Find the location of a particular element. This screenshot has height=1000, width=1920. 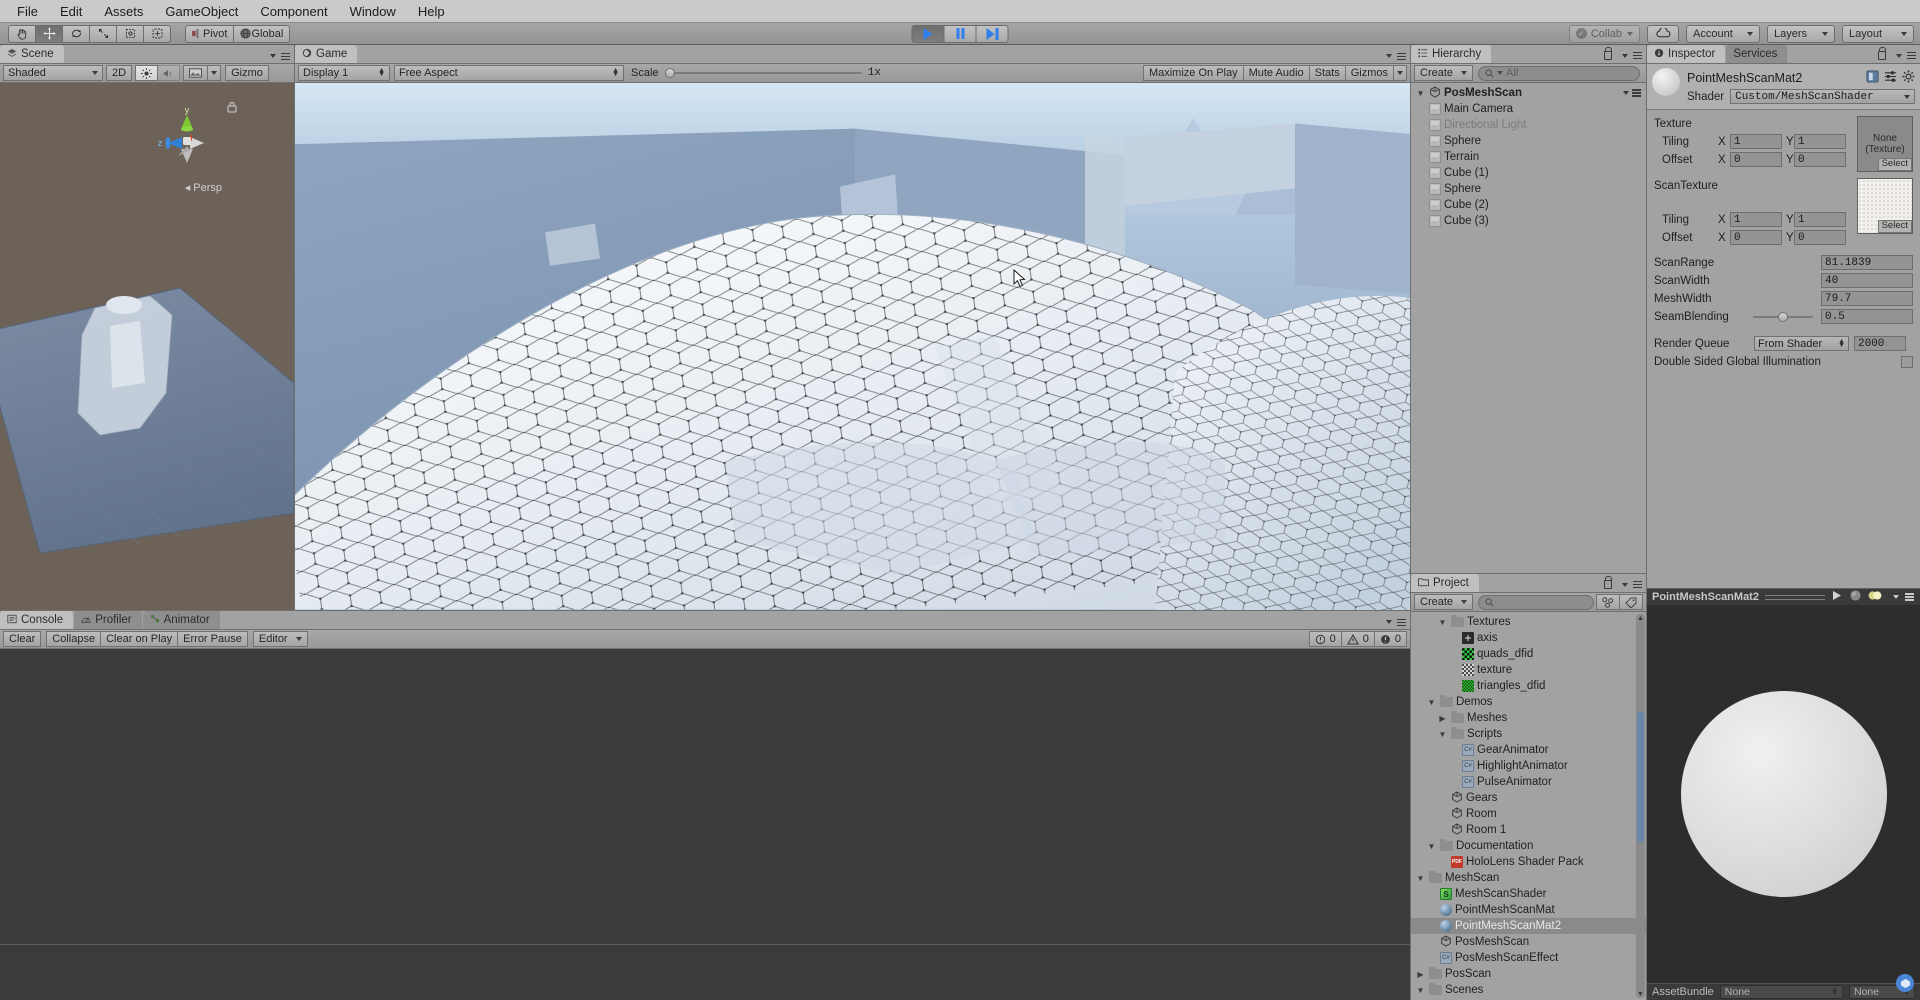

project-item: C# PulseAnimator is located at coordinates (1528, 782).